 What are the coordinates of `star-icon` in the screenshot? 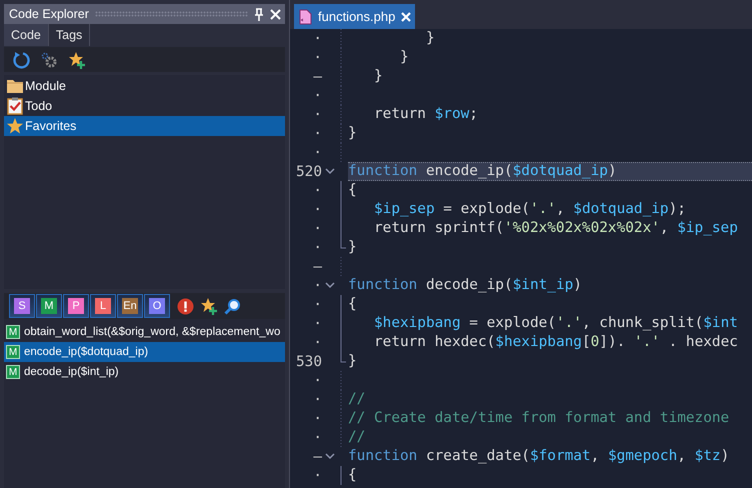 It's located at (15, 126).